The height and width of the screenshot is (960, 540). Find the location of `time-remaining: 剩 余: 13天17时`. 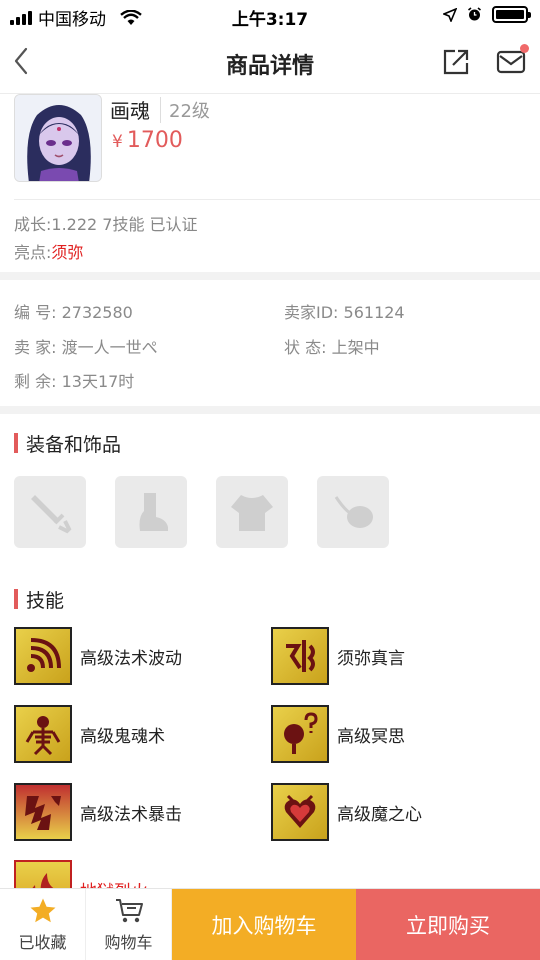

time-remaining: 剩 余: 13天17时 is located at coordinates (74, 380).